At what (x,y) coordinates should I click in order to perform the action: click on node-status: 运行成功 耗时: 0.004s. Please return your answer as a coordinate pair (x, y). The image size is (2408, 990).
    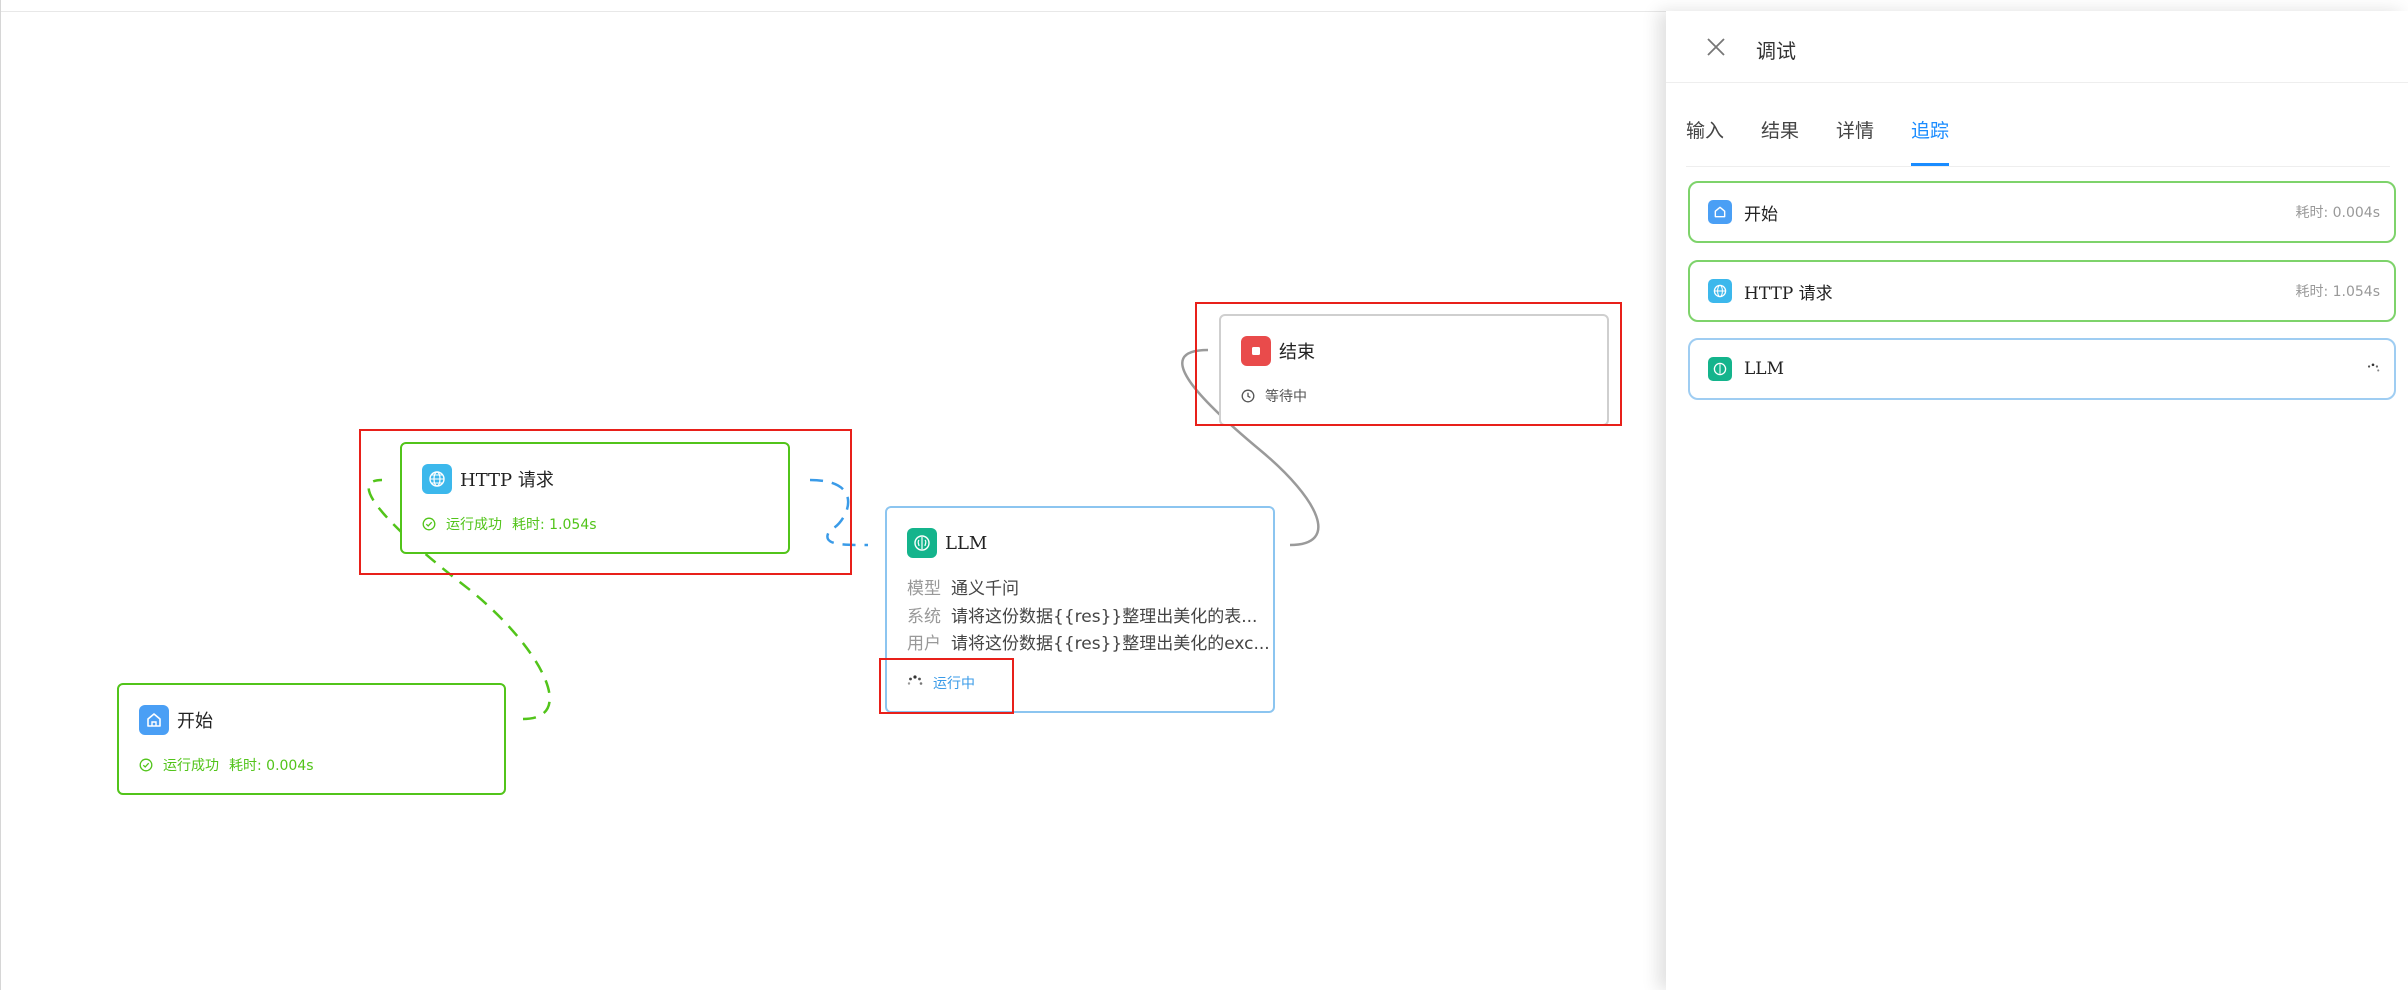
    Looking at the image, I should click on (226, 765).